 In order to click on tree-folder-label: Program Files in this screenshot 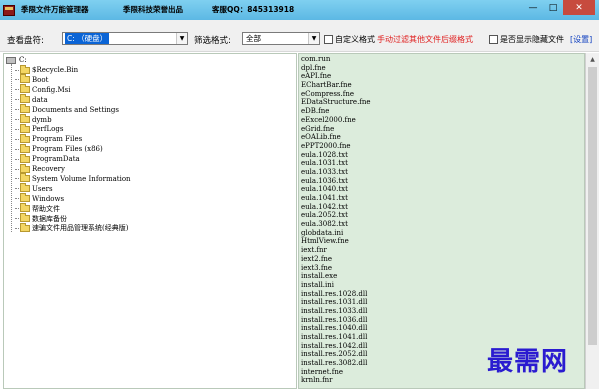, I will do `click(57, 139)`.